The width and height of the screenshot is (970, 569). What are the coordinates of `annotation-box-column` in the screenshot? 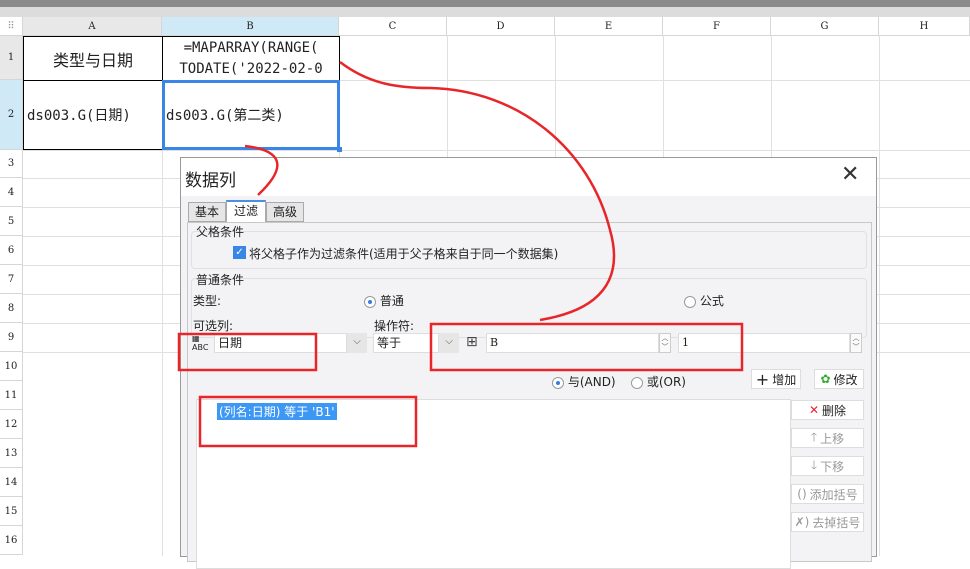 It's located at (247, 352).